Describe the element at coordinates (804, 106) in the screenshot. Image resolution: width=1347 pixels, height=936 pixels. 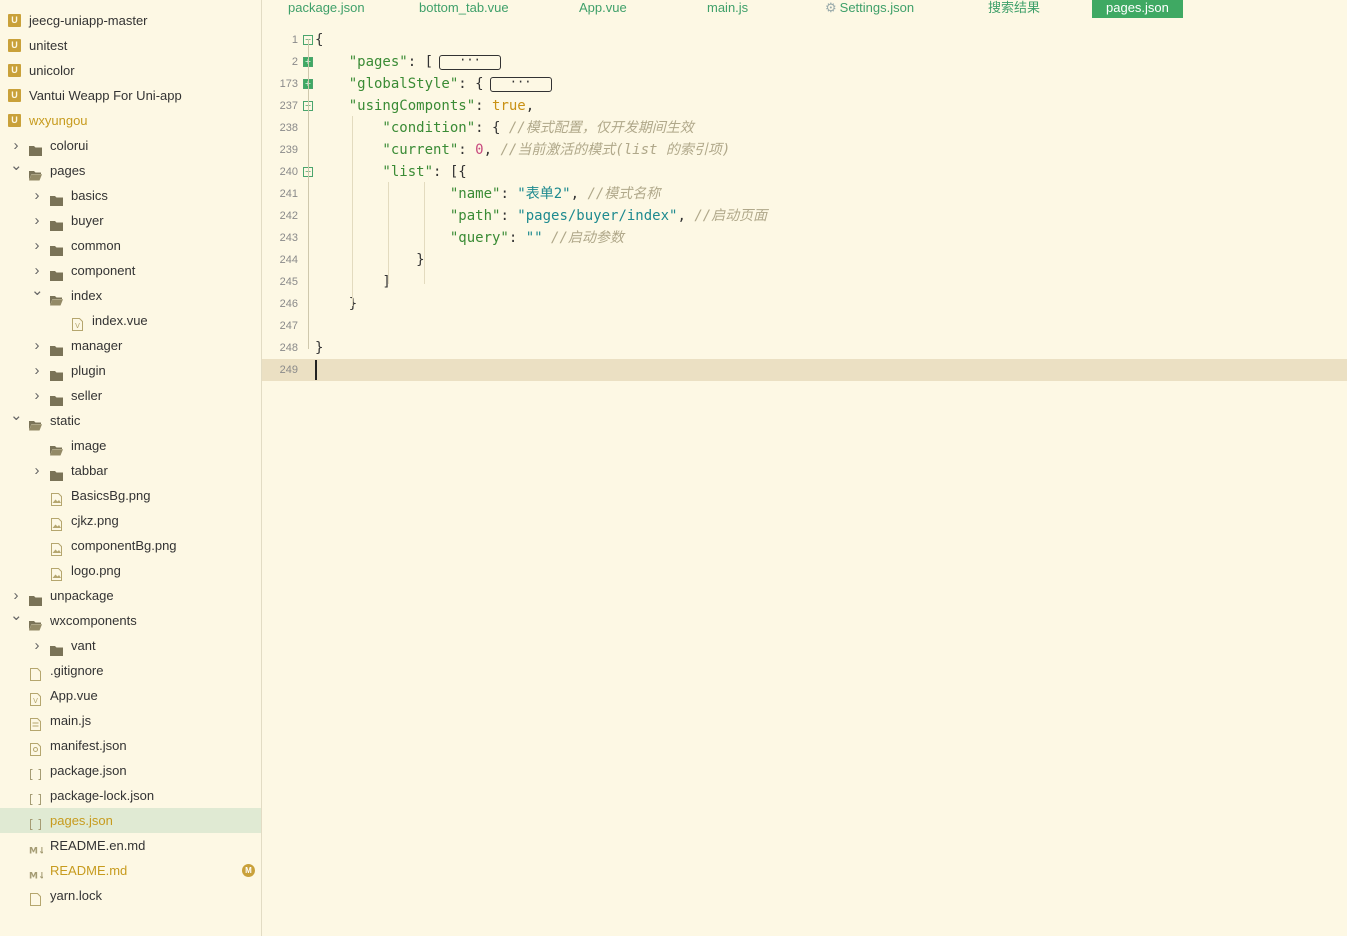
I see `code-line: 237− "usingComponts": true,` at that location.